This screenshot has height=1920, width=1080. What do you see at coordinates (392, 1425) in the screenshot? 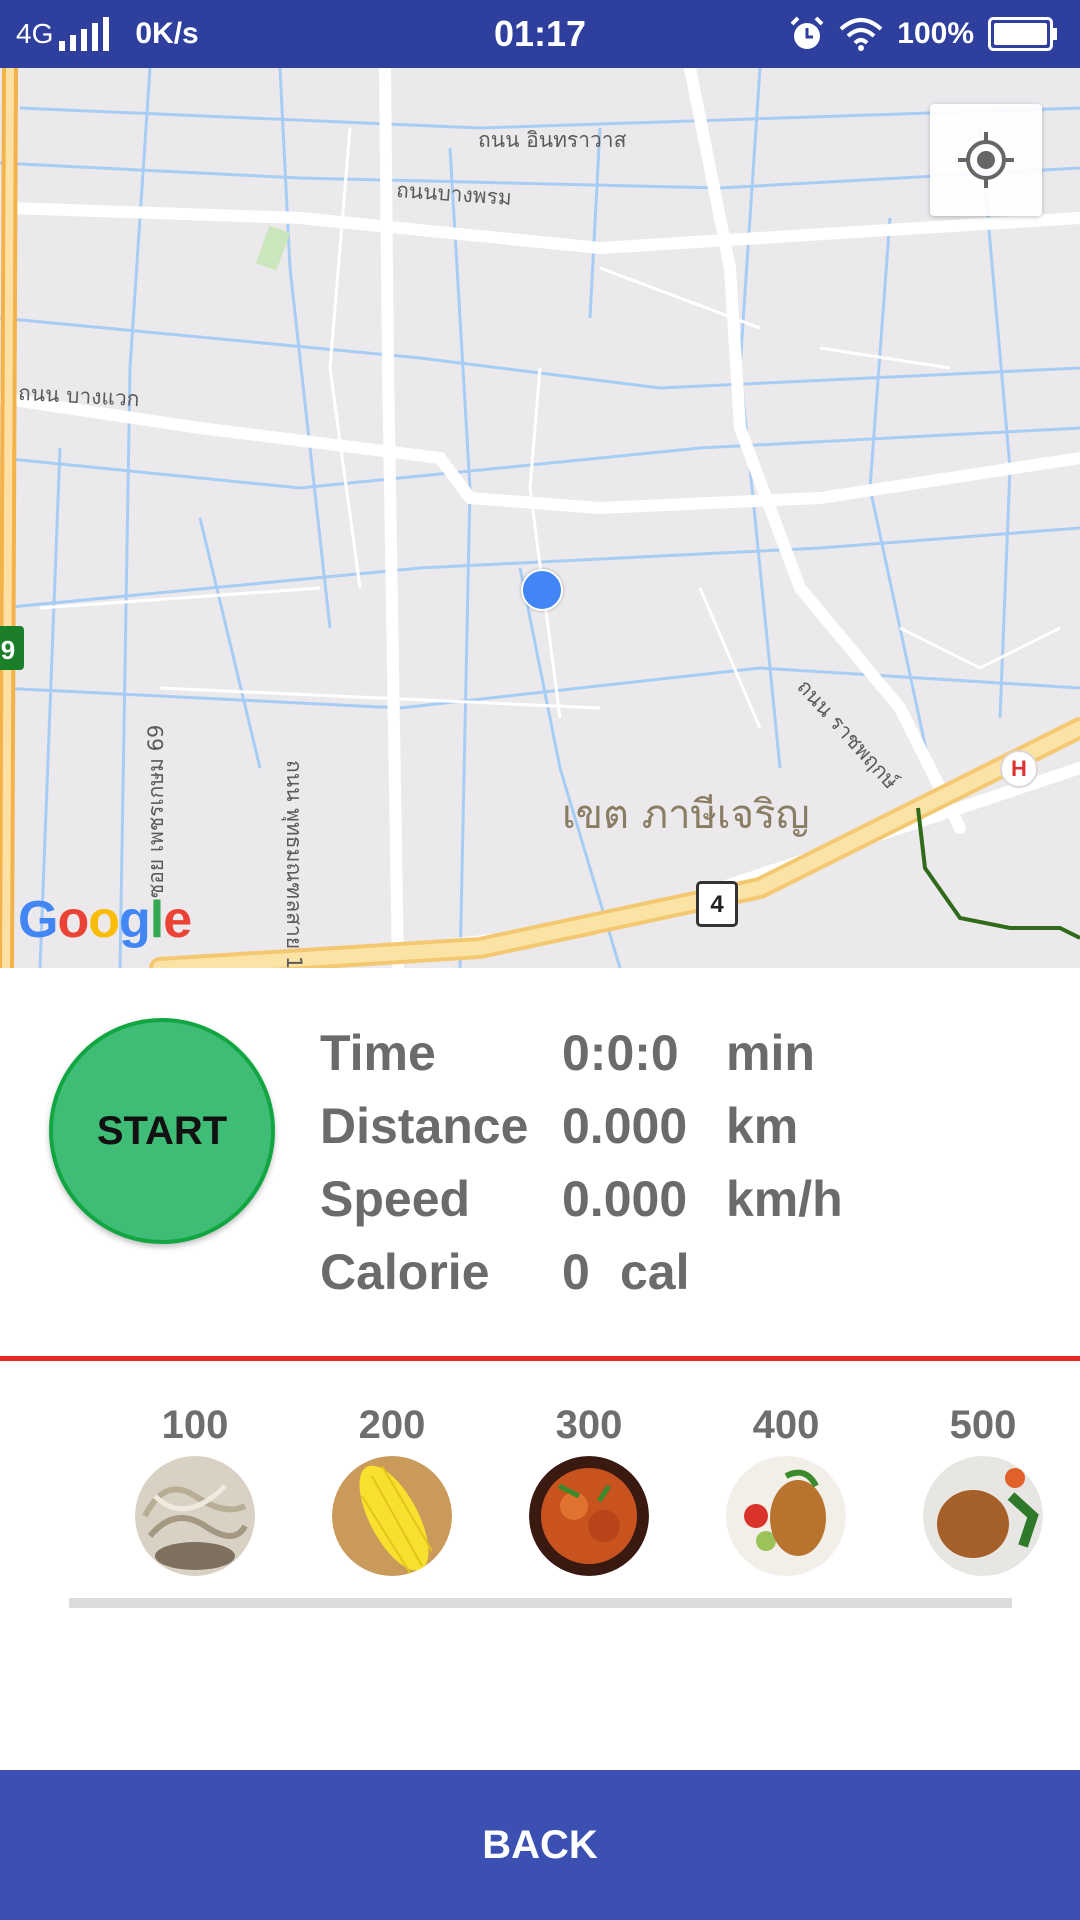
I see `food-calories: 200` at bounding box center [392, 1425].